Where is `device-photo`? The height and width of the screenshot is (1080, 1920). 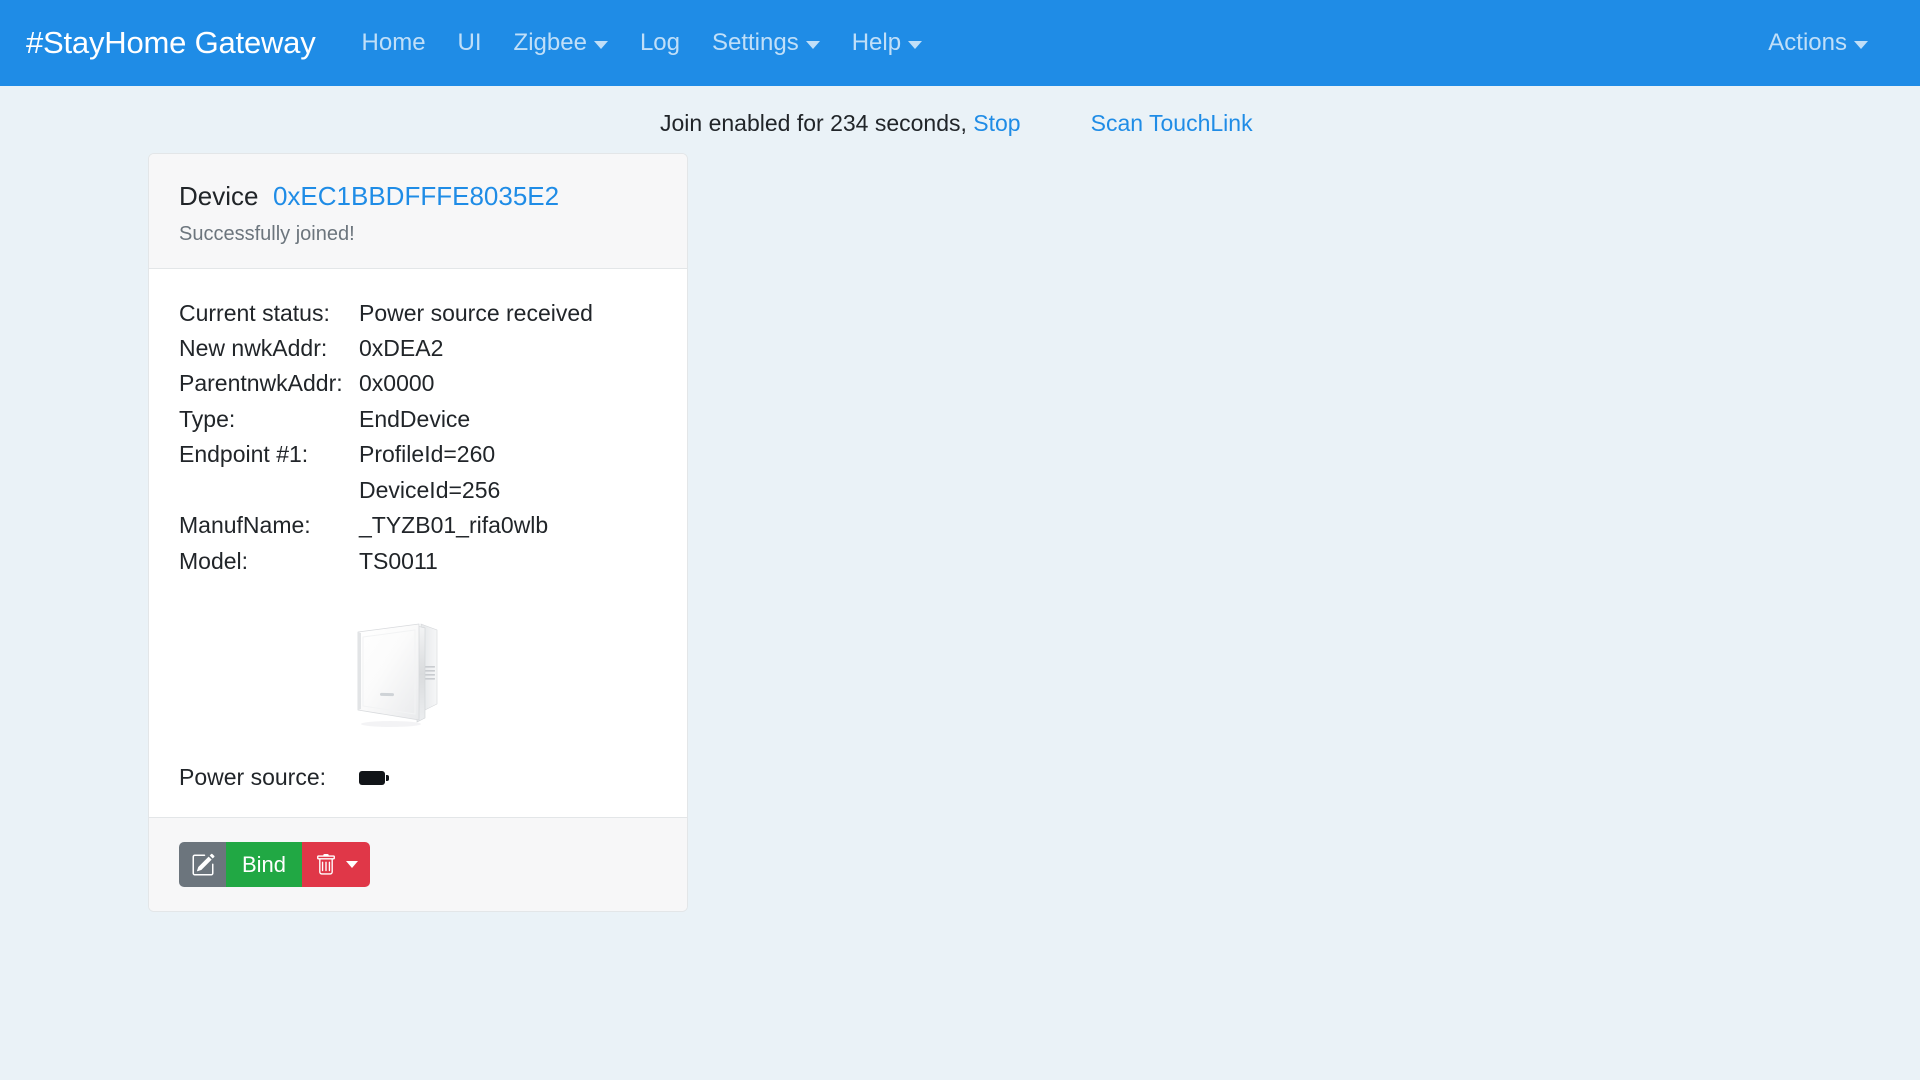
device-photo is located at coordinates (397, 675).